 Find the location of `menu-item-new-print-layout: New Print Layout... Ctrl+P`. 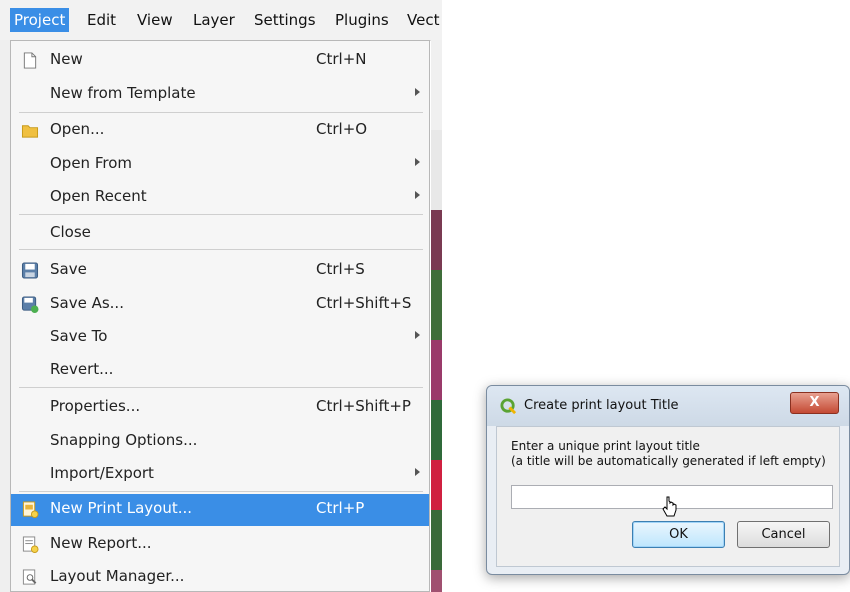

menu-item-new-print-layout: New Print Layout... Ctrl+P is located at coordinates (220, 510).